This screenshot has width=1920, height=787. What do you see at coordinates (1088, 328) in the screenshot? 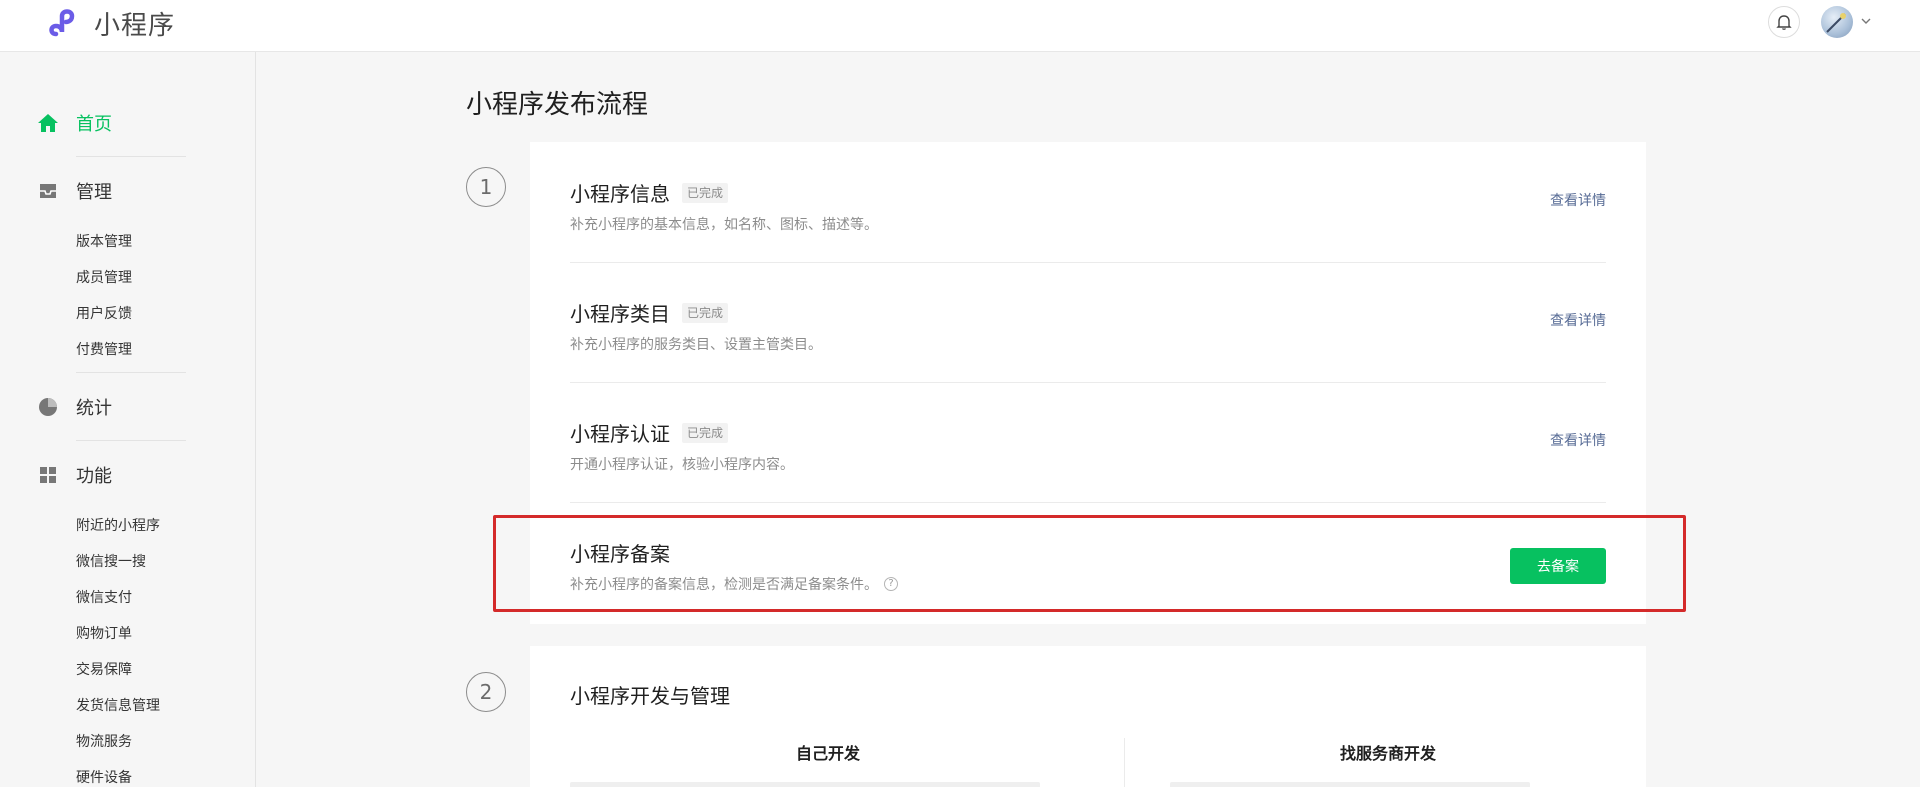
I see `list-item-category: 小程序类目 已完成 补充小程序的服务类目、设置主管类目。 查看详情` at bounding box center [1088, 328].